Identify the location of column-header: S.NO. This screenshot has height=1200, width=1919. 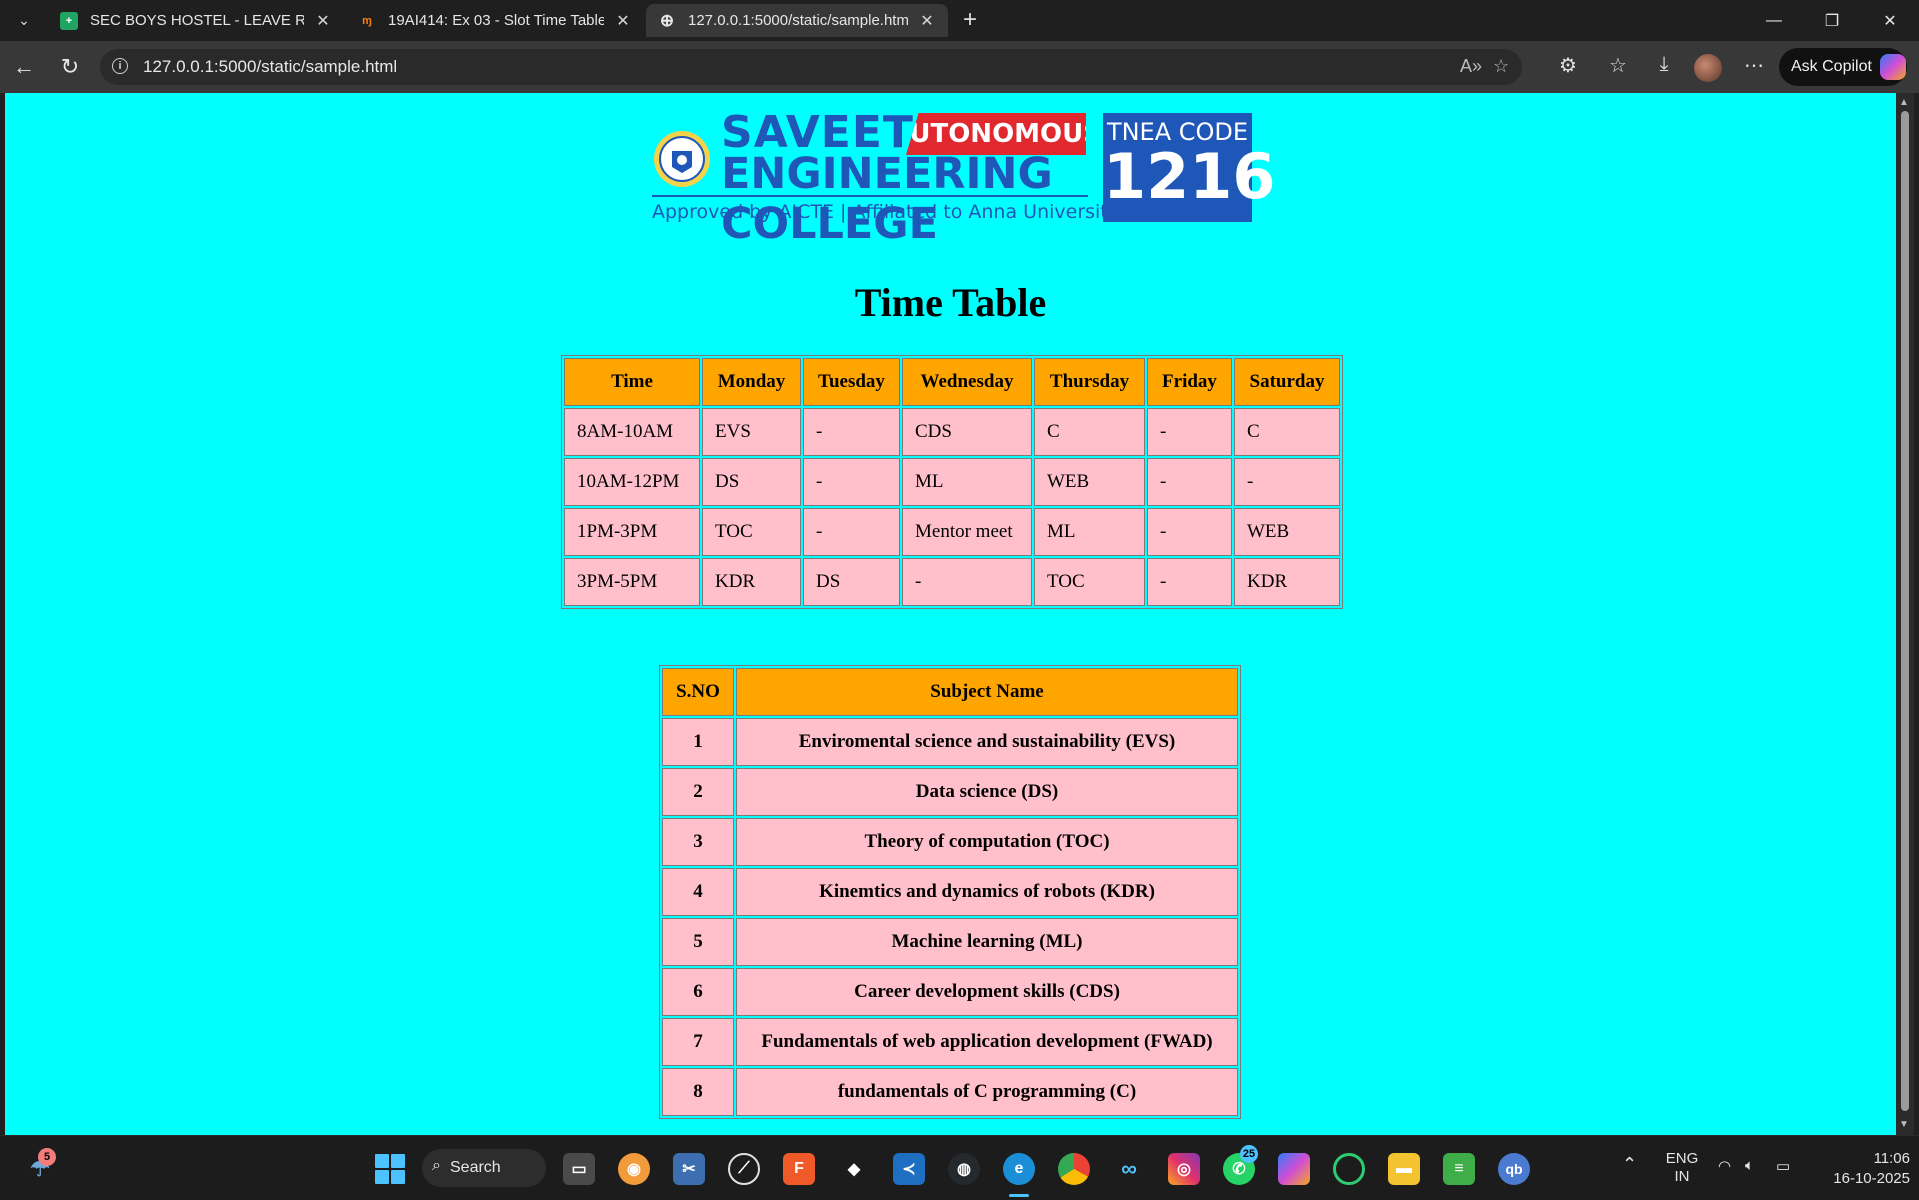
(698, 692).